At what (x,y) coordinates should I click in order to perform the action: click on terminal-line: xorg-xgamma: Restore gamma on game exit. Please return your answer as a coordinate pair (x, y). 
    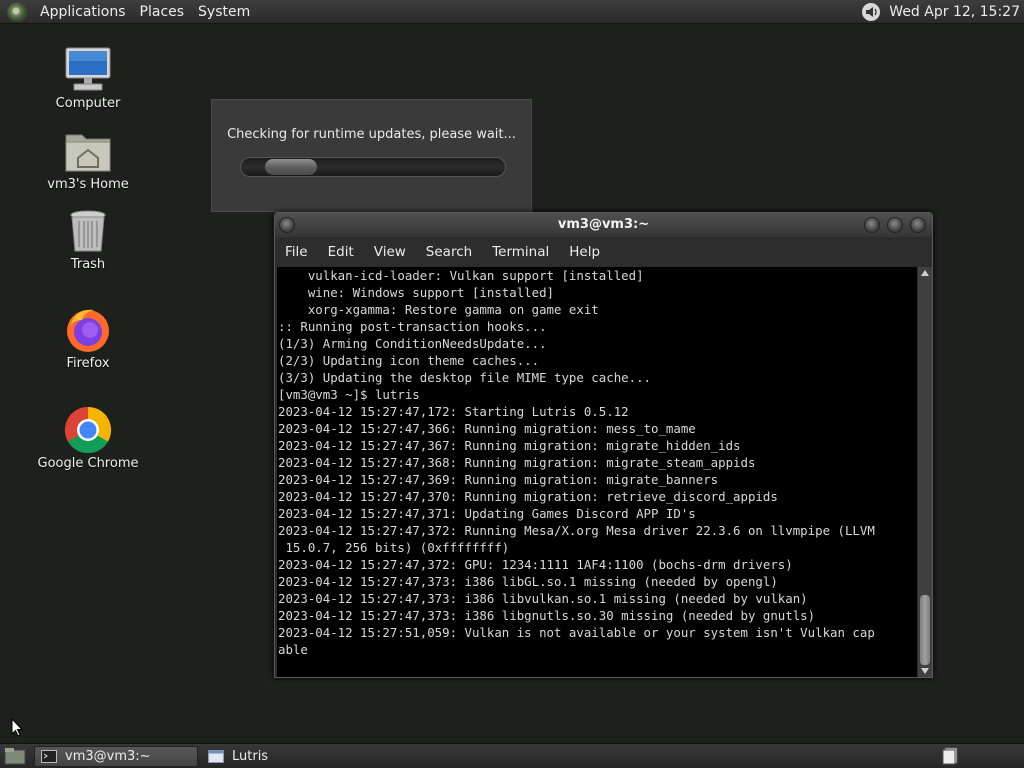
    Looking at the image, I should click on (438, 309).